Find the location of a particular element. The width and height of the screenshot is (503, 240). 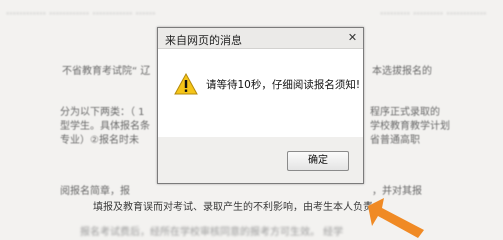

bg-text-line: 不省教育考试院“ 辽 is located at coordinates (106, 71).